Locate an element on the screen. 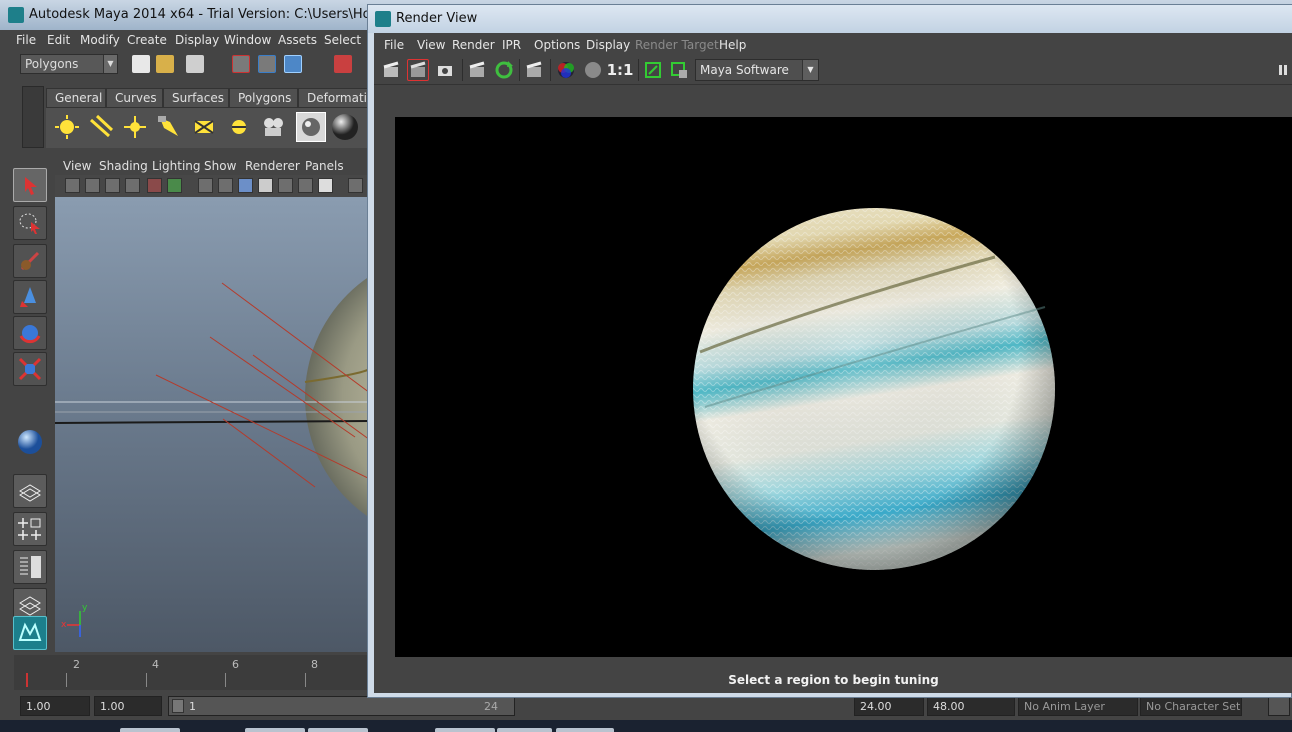  save-scene-icon is located at coordinates (195, 64).